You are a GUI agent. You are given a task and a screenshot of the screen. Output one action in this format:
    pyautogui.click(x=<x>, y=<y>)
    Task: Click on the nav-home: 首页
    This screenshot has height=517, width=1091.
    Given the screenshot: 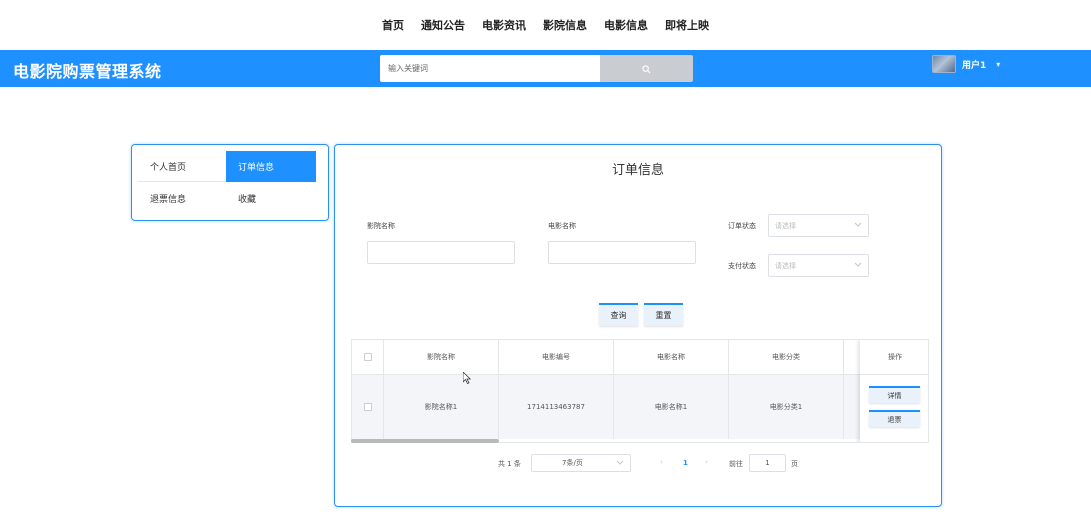 What is the action you would take?
    pyautogui.click(x=393, y=25)
    